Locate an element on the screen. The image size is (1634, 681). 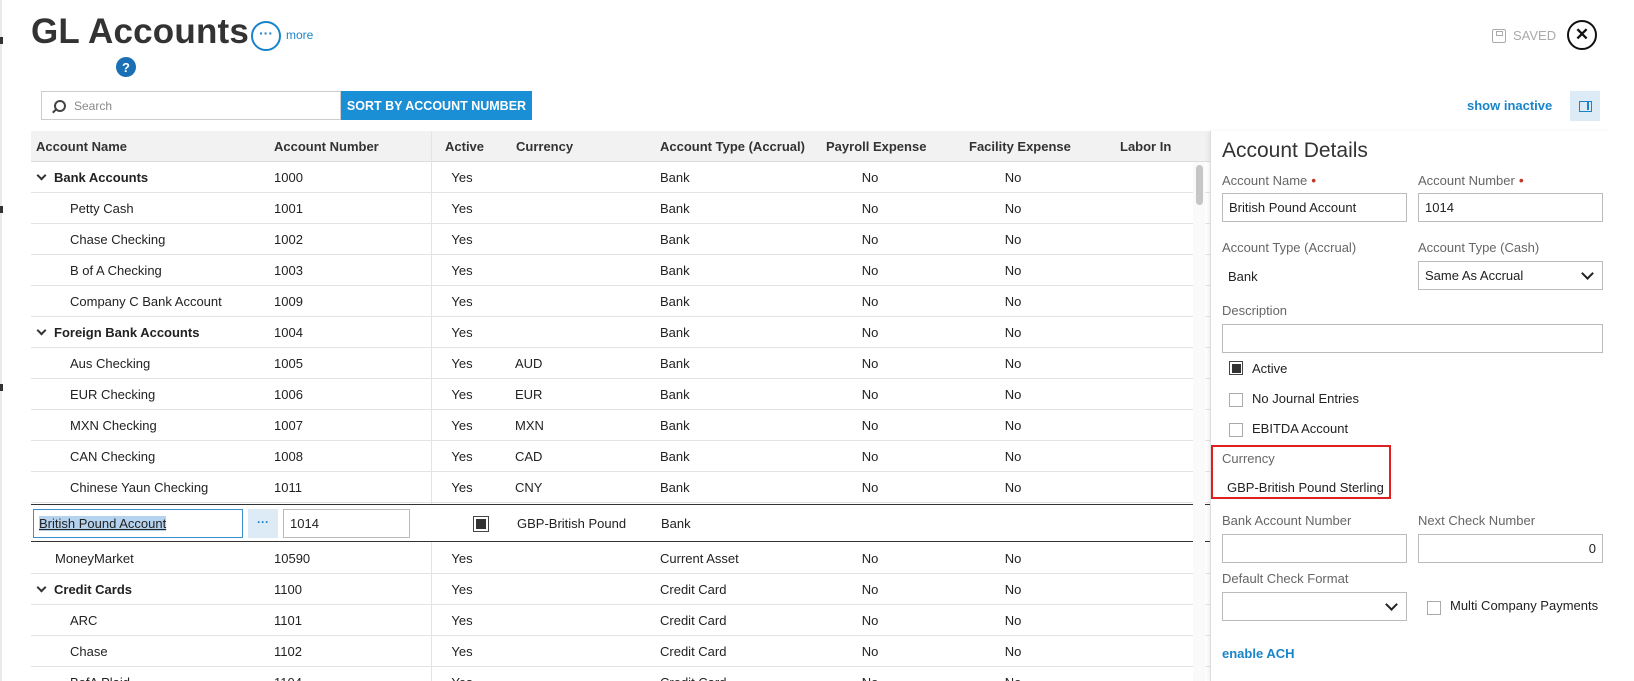
search-input is located at coordinates (199, 105).